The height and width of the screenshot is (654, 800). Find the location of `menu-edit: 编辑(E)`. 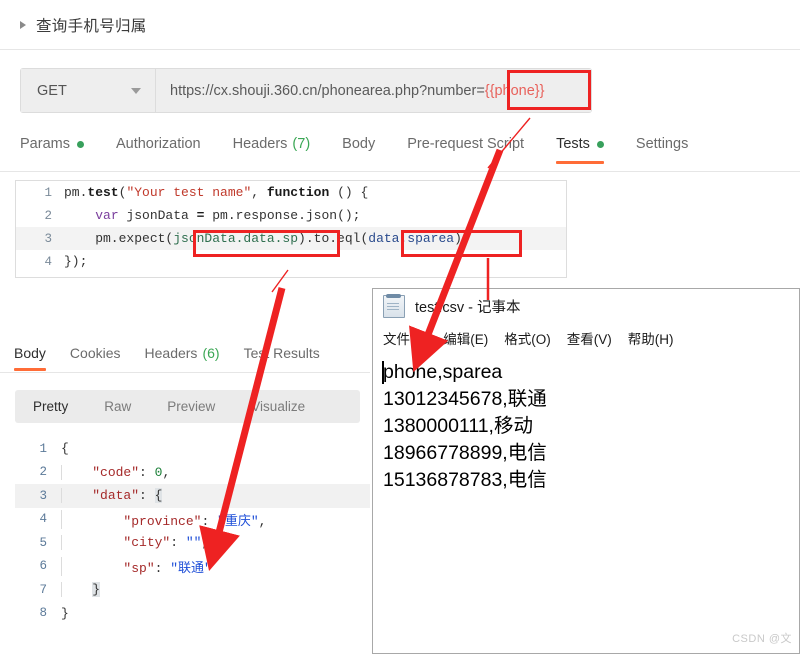

menu-edit: 编辑(E) is located at coordinates (465, 338).